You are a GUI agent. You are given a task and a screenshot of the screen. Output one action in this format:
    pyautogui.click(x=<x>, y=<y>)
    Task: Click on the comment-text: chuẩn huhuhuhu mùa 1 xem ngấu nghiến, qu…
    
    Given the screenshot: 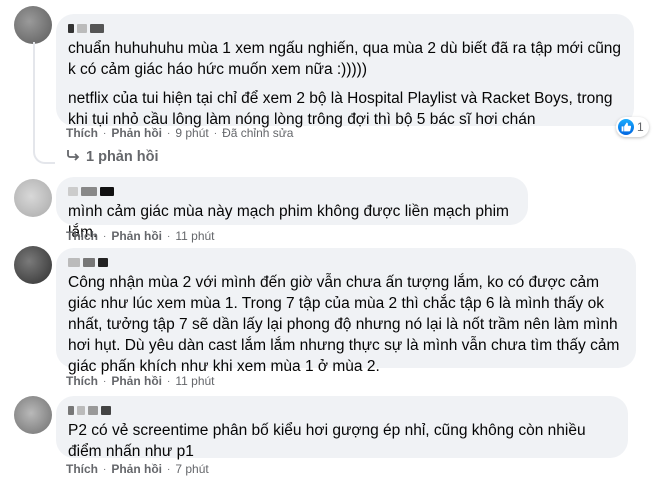 What is the action you would take?
    pyautogui.click(x=345, y=59)
    